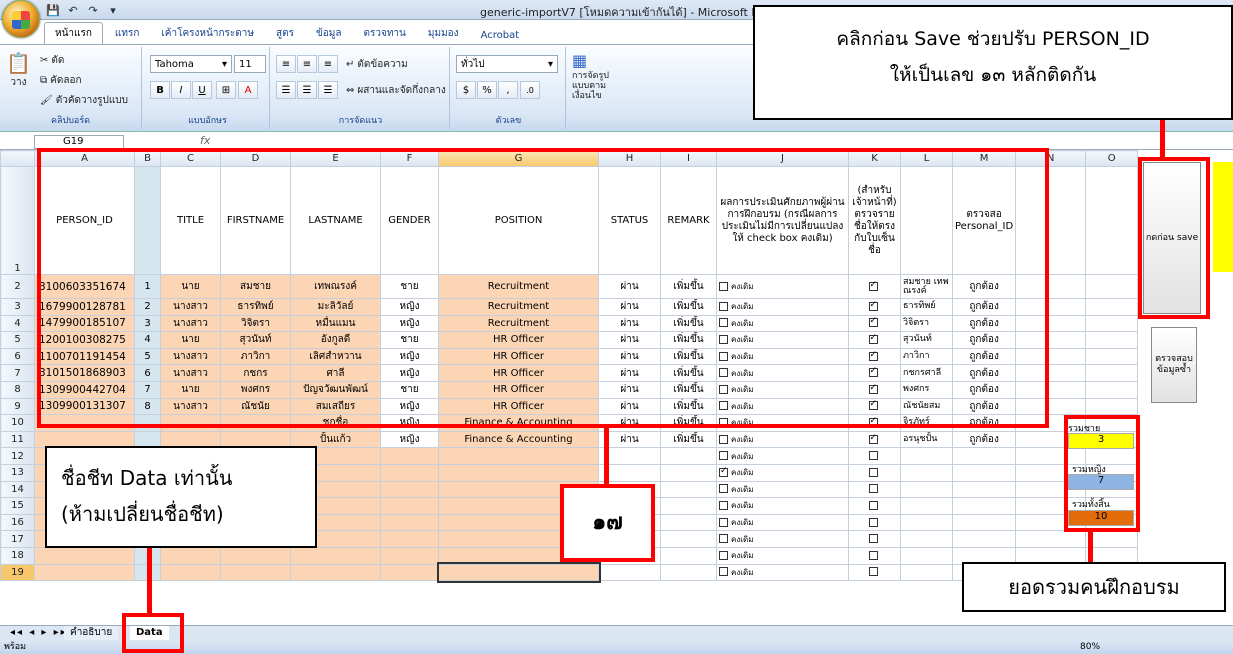  I want to click on customize-qat-icon: ▾, so click(113, 10).